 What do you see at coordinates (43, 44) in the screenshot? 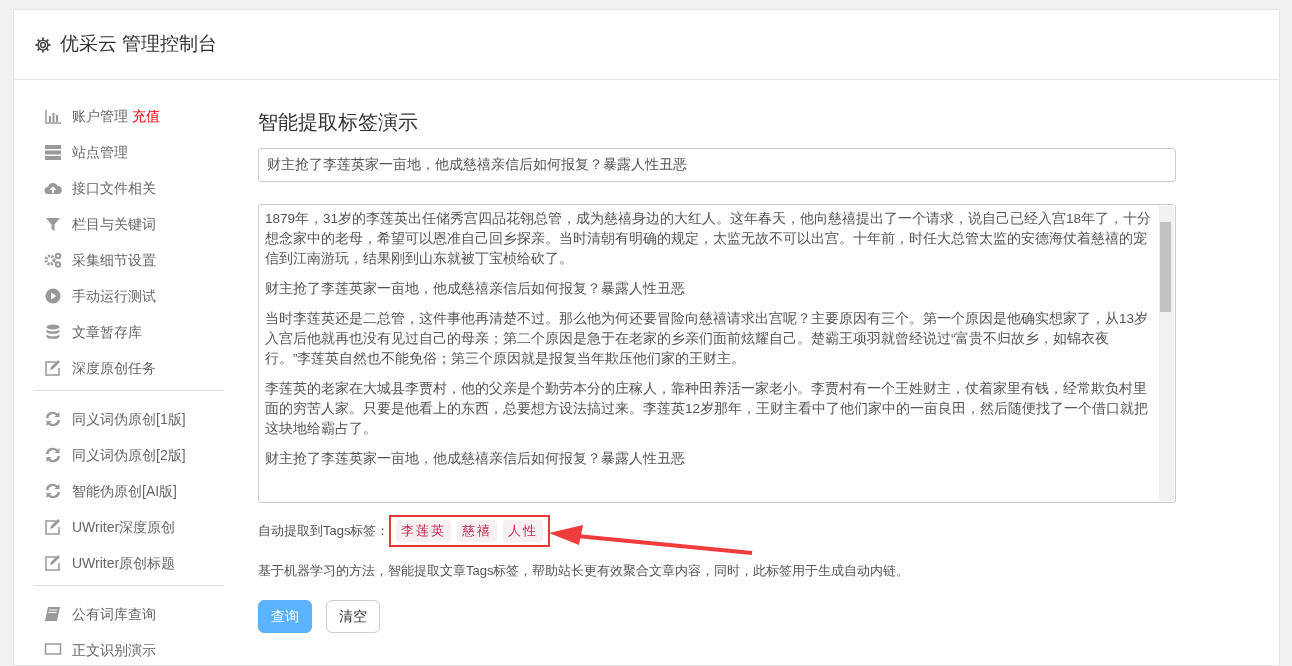
I see `gear-icon` at bounding box center [43, 44].